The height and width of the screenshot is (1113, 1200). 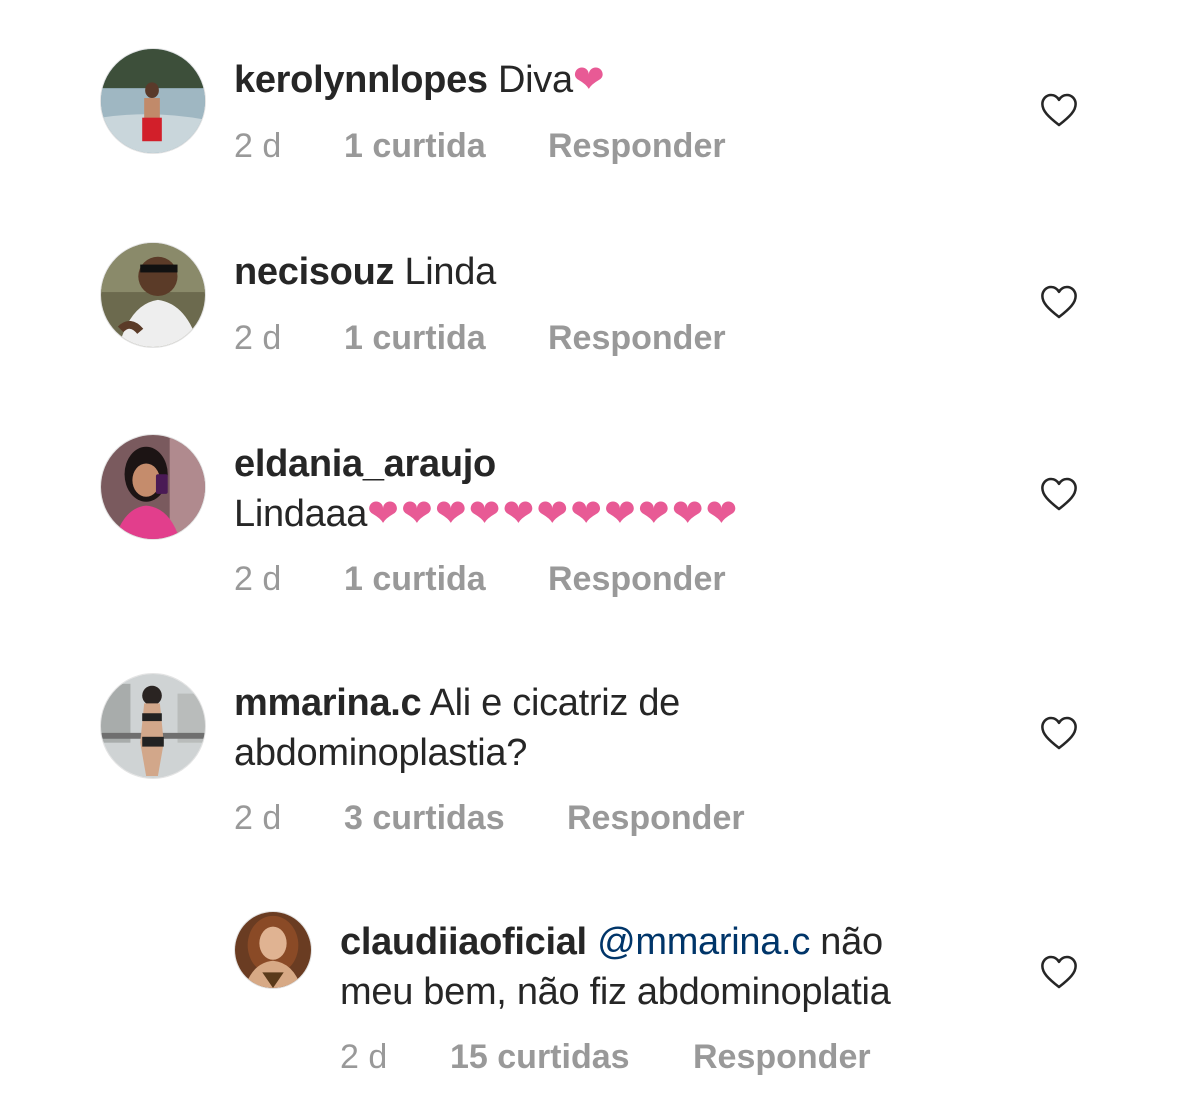 What do you see at coordinates (551, 703) in the screenshot?
I see `comment-content: Ali e cicatriz de` at bounding box center [551, 703].